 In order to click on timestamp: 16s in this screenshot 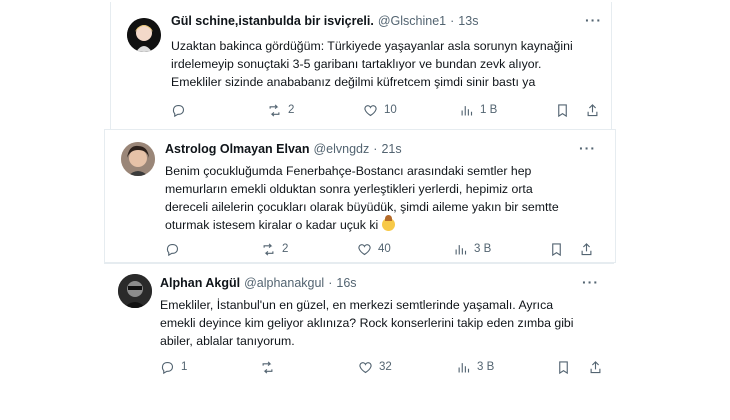, I will do `click(346, 283)`.